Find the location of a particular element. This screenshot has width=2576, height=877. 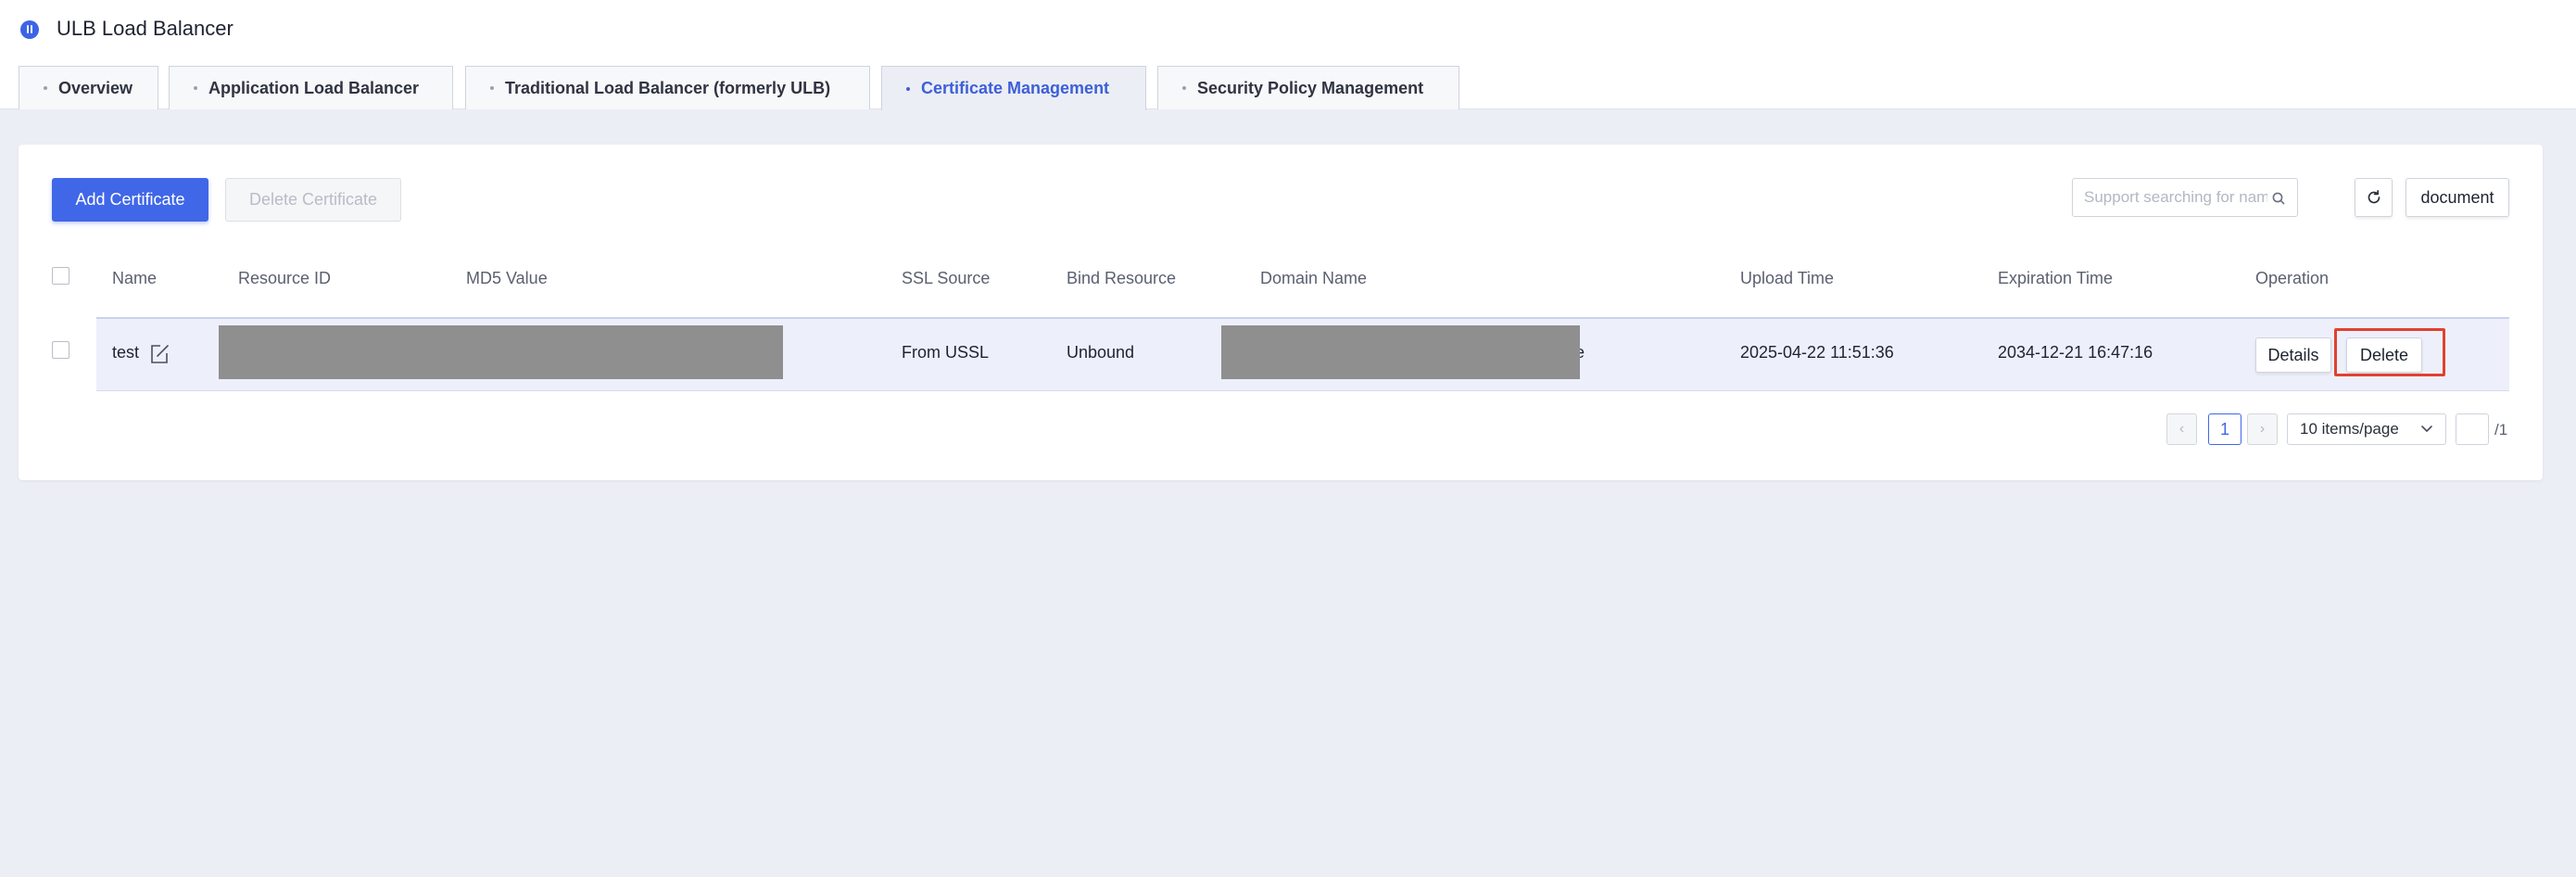

redacted-resource-md5 is located at coordinates (501, 352).